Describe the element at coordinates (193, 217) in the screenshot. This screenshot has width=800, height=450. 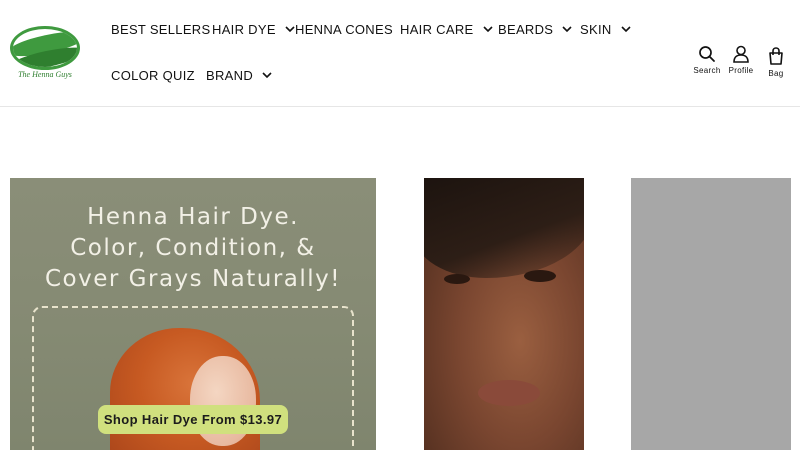
I see `hero-title-line: Henna Hair Dye.` at that location.